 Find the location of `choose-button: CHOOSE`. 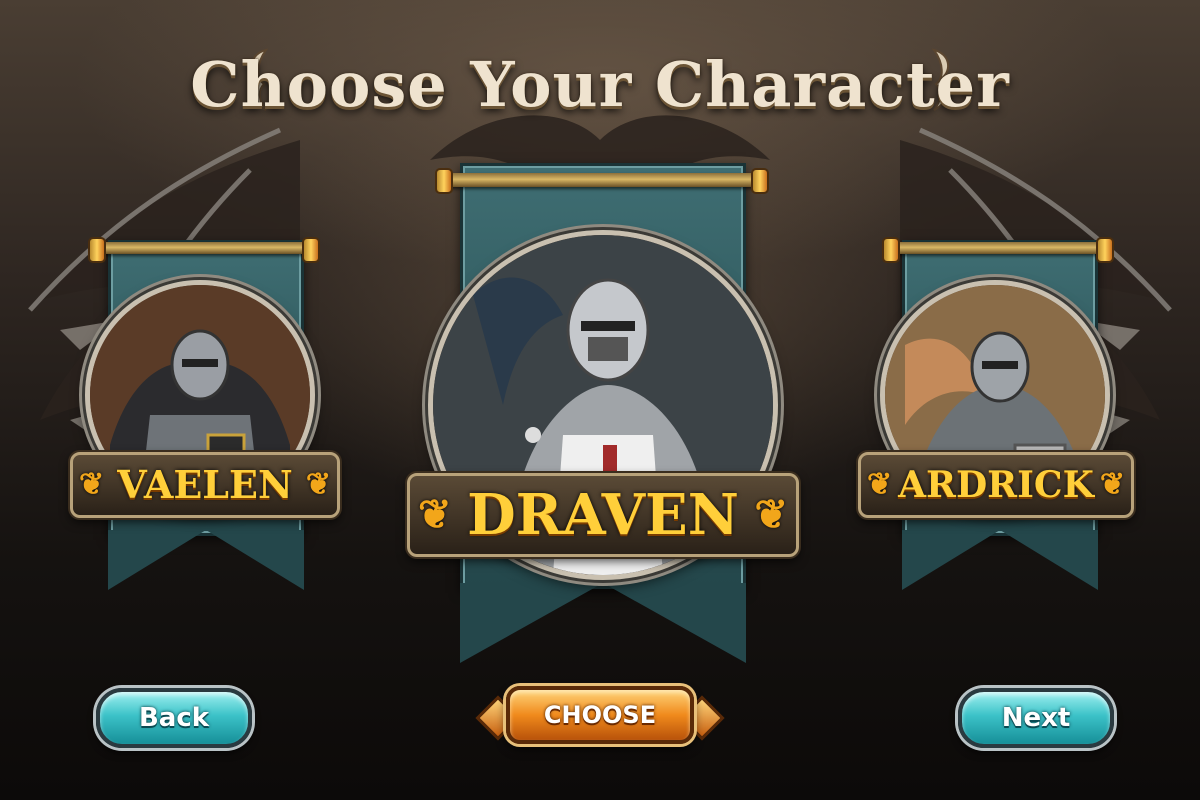

choose-button: CHOOSE is located at coordinates (600, 715).